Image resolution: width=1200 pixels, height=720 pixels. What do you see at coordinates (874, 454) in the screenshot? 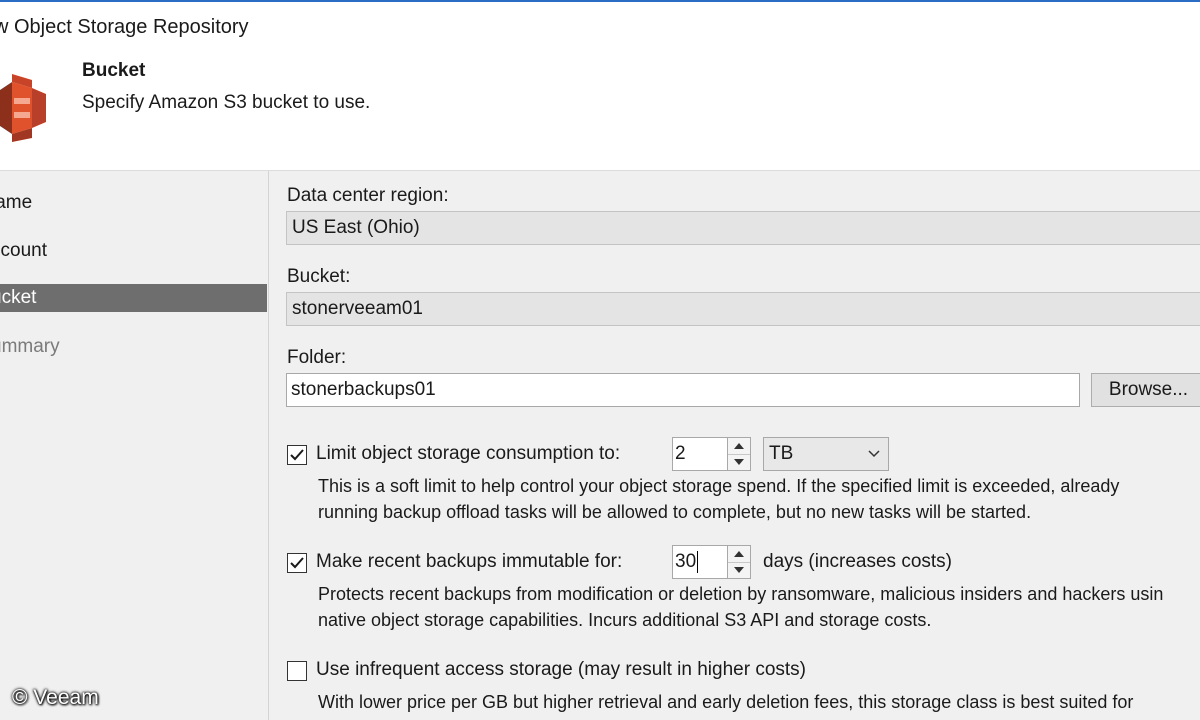
I see `chevron-down-icon` at bounding box center [874, 454].